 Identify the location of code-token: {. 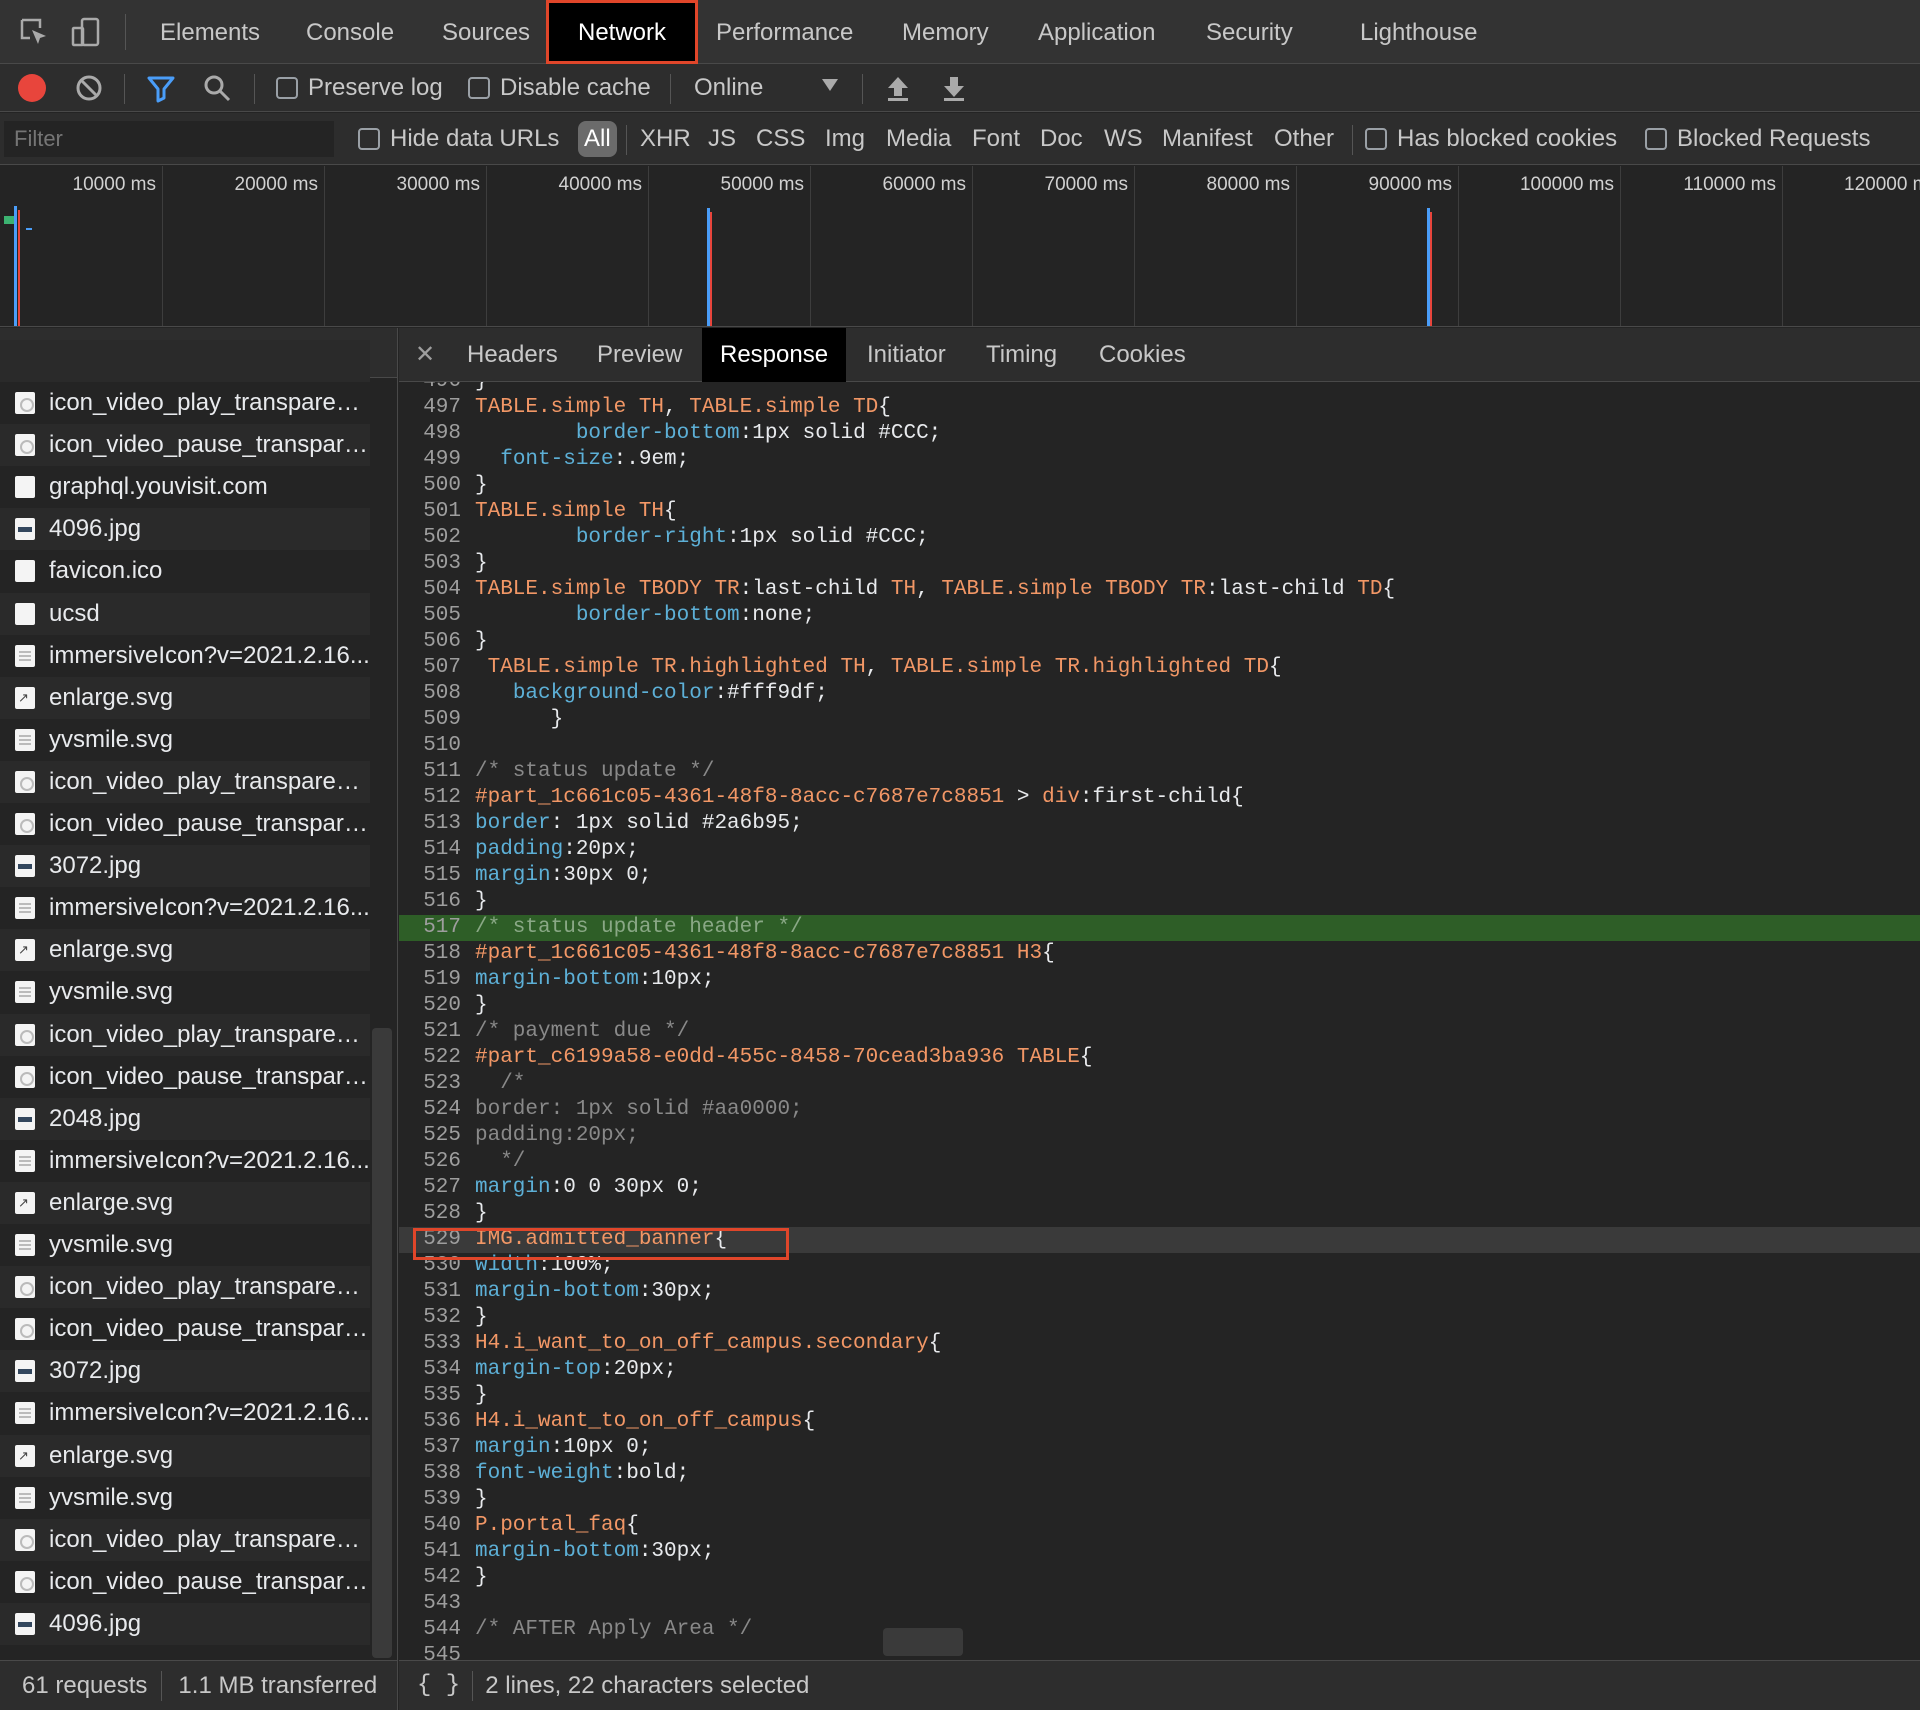
(884, 407).